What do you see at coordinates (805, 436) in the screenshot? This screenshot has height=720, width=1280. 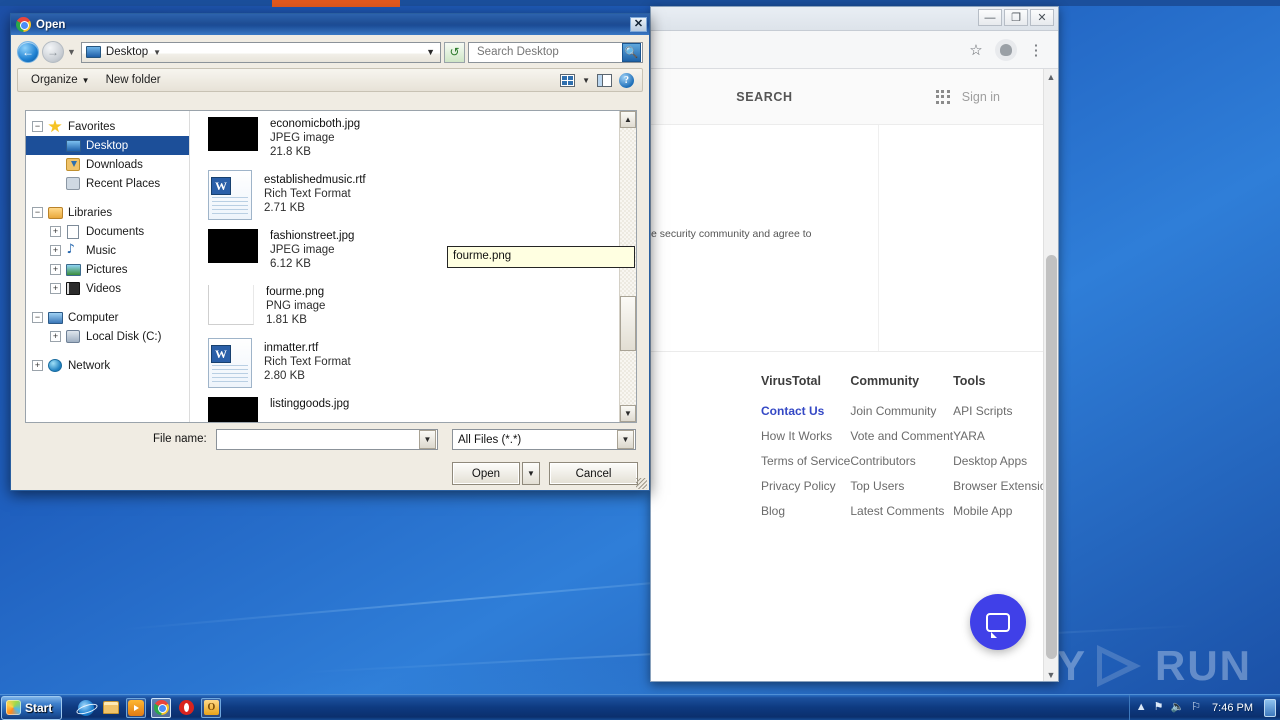 I see `footer-link: How It Works` at bounding box center [805, 436].